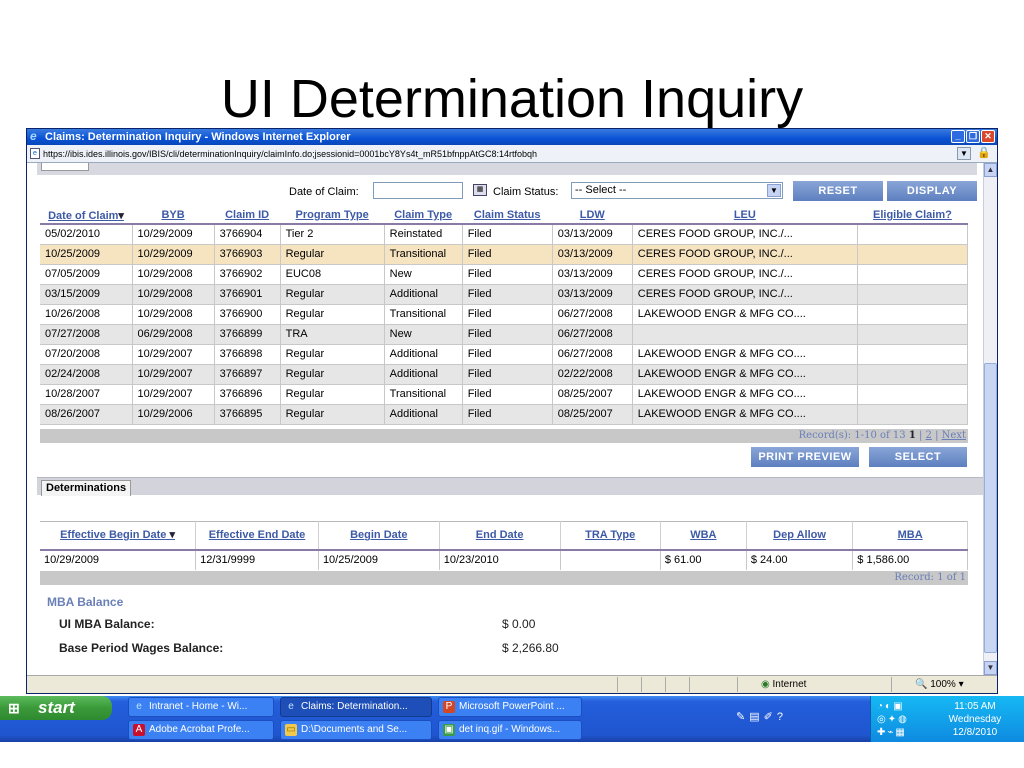 The width and height of the screenshot is (1024, 768). I want to click on determinations-records-bar: Record: 1 of 1, so click(504, 578).